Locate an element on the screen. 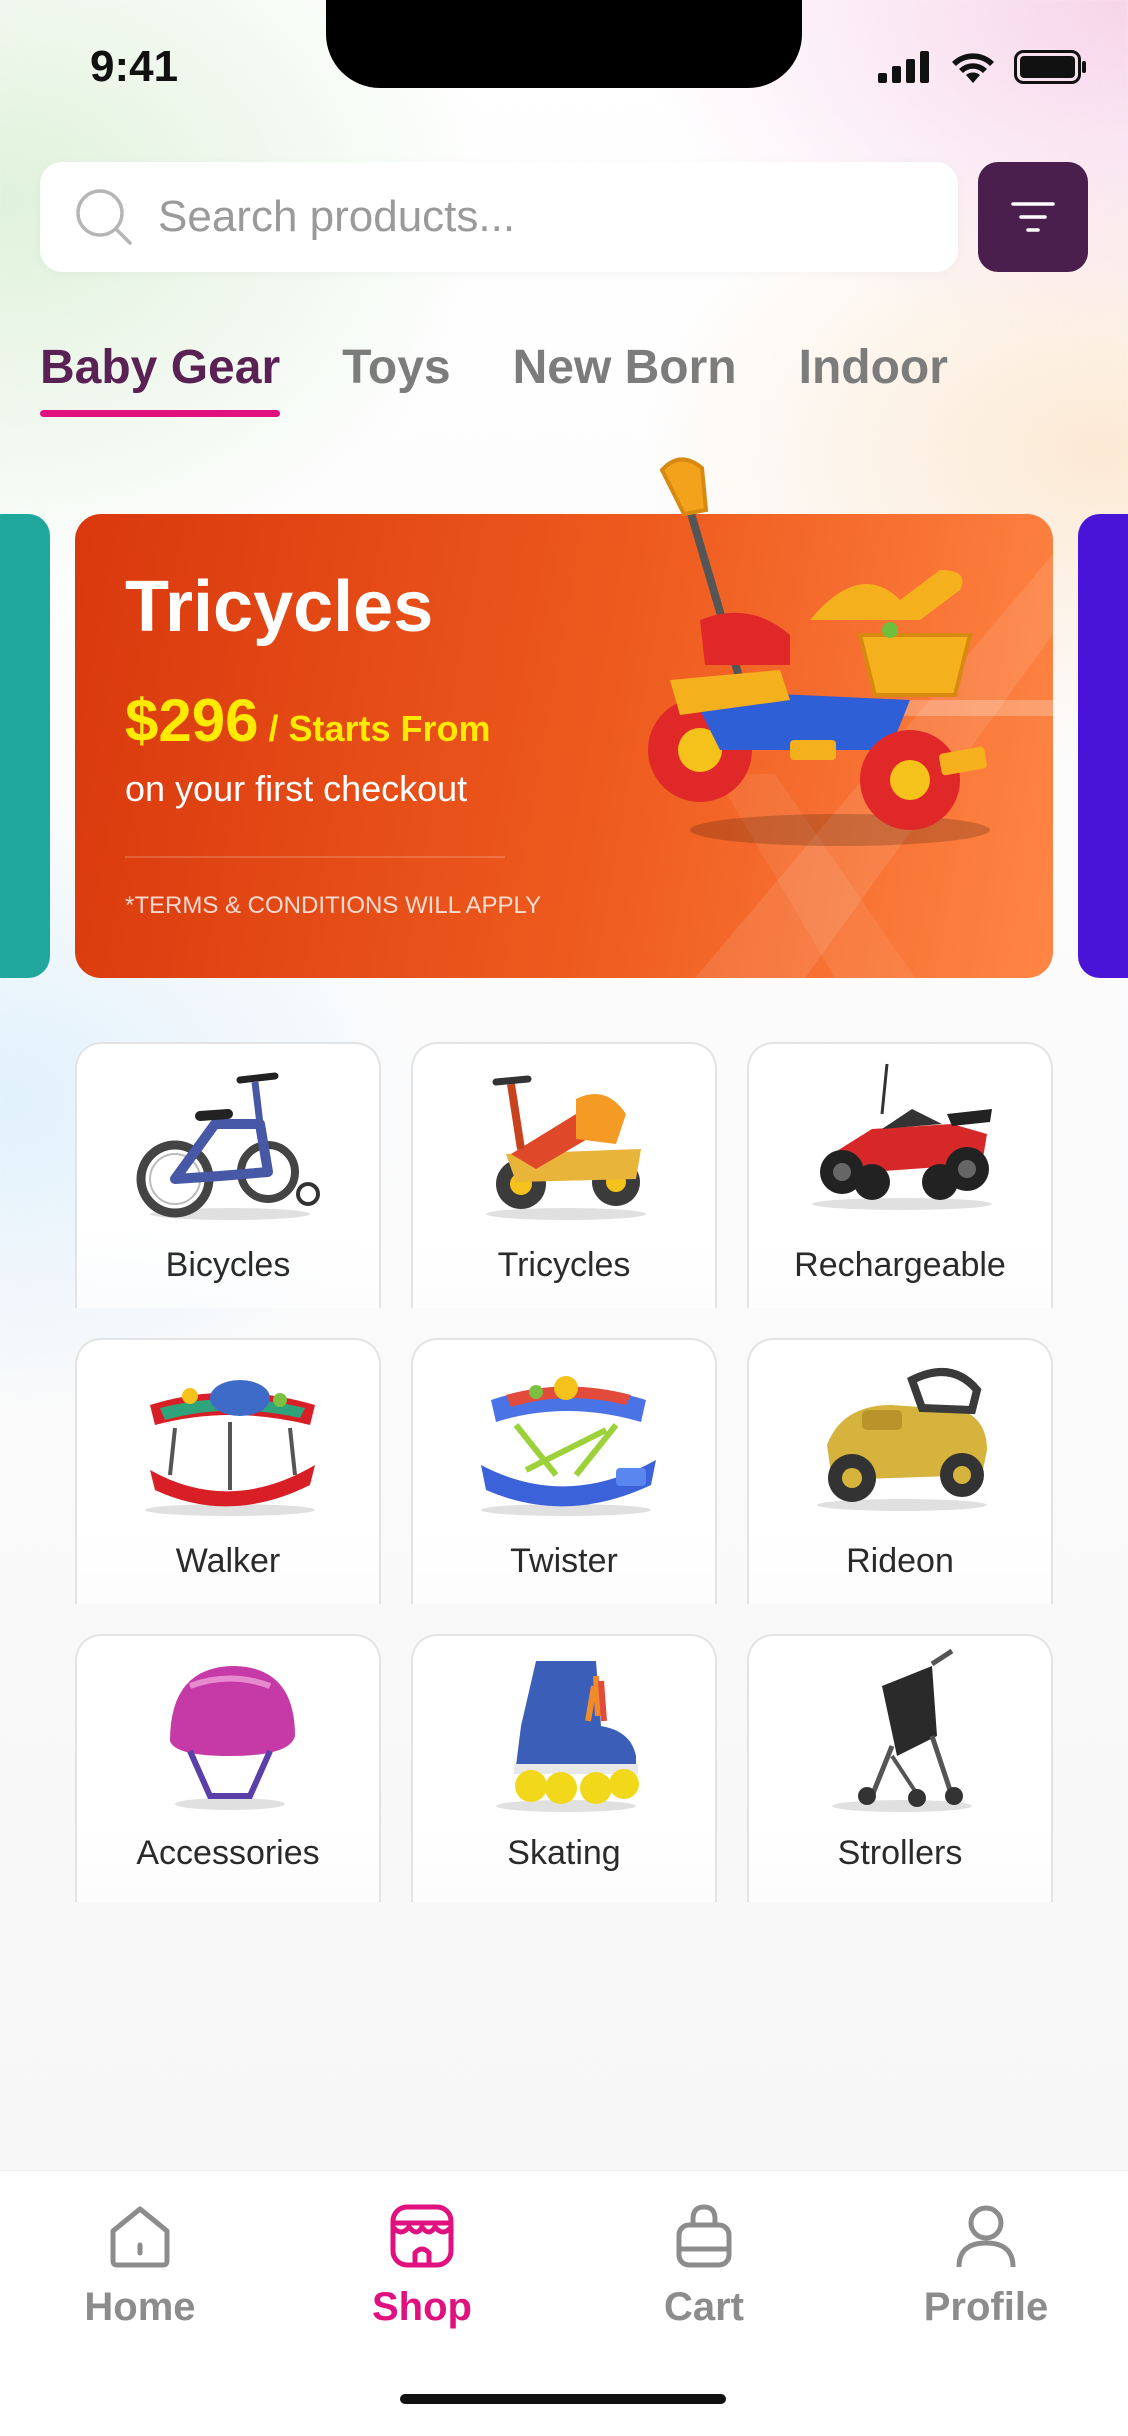  nav-shop-label: Shop is located at coordinates (422, 2307).